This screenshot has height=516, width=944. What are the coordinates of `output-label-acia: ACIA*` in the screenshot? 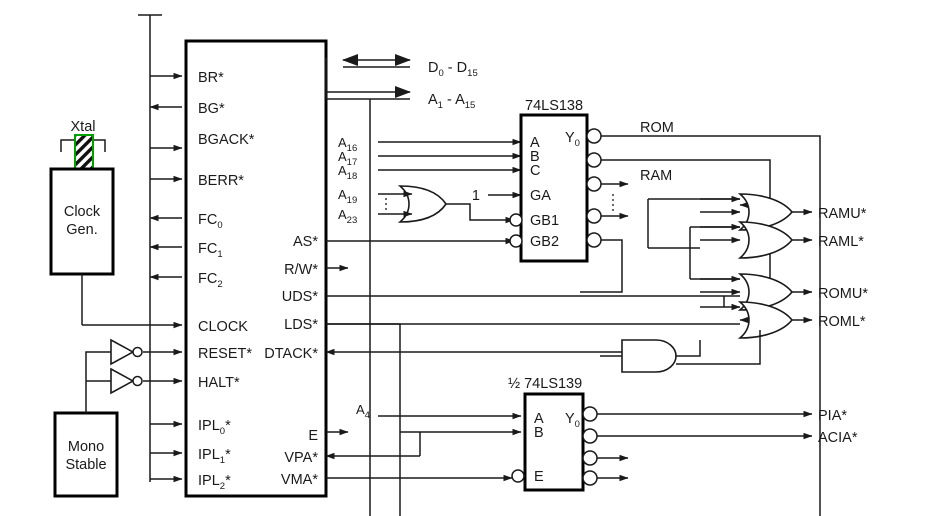 It's located at (838, 438).